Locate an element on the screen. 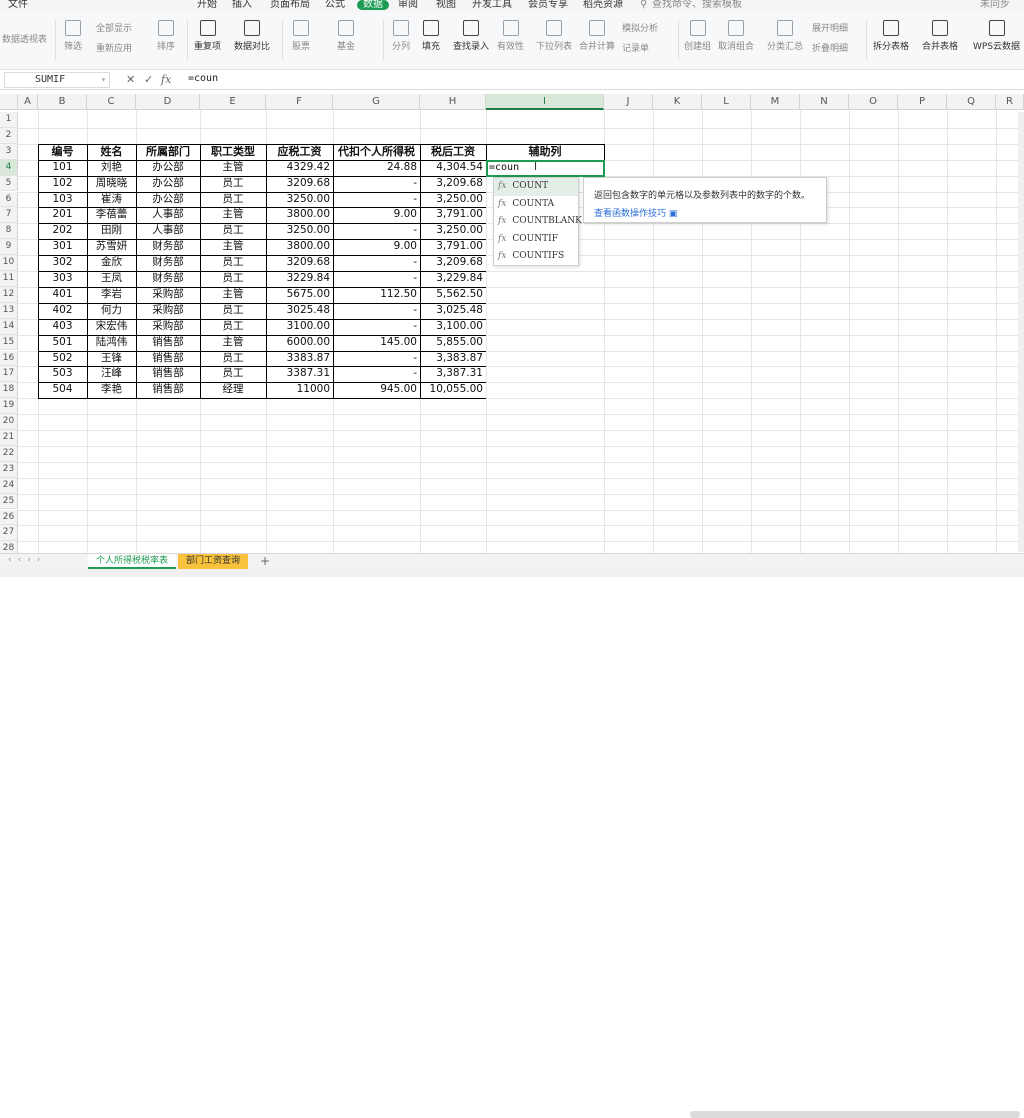  table-header: 辅助列 is located at coordinates (545, 152).